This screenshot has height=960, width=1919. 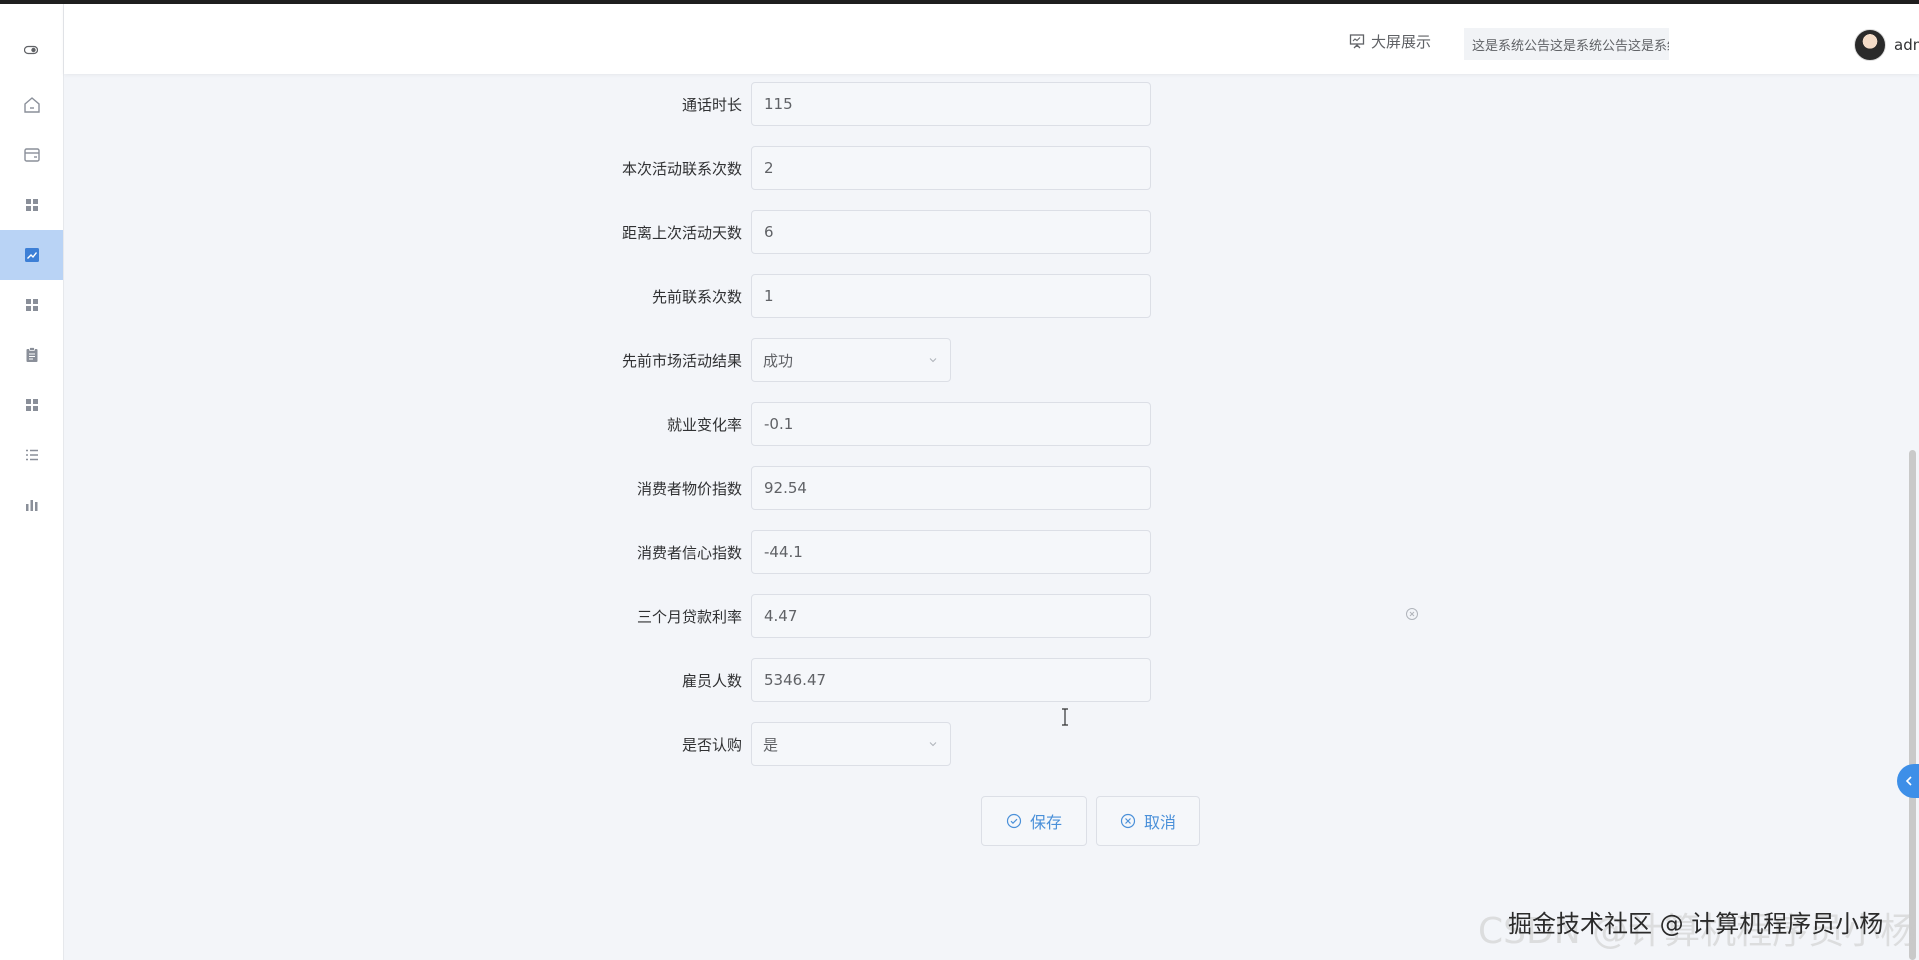 What do you see at coordinates (951, 296) in the screenshot?
I see `previous-contacts-input: 1` at bounding box center [951, 296].